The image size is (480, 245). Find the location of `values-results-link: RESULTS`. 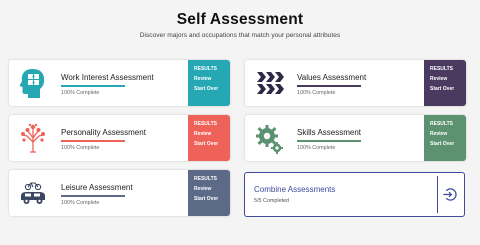

values-results-link: RESULTS is located at coordinates (448, 69).